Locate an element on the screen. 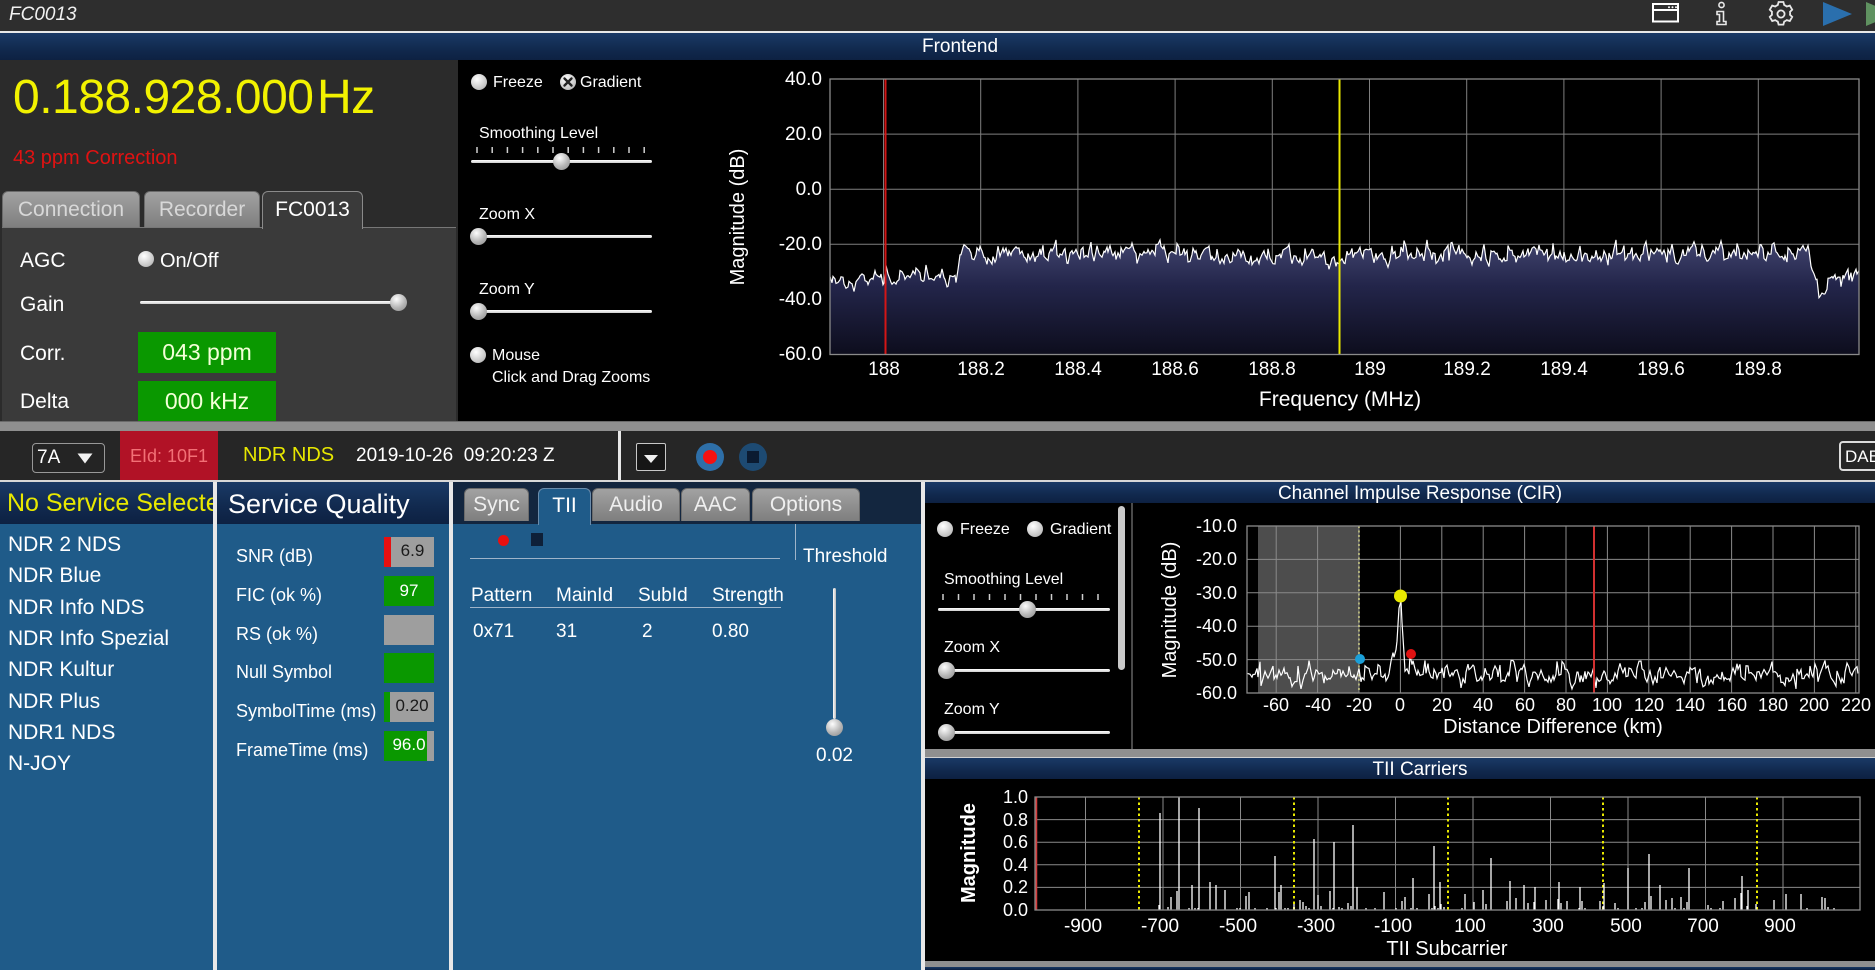  svg-text: -300 is located at coordinates (1316, 926).